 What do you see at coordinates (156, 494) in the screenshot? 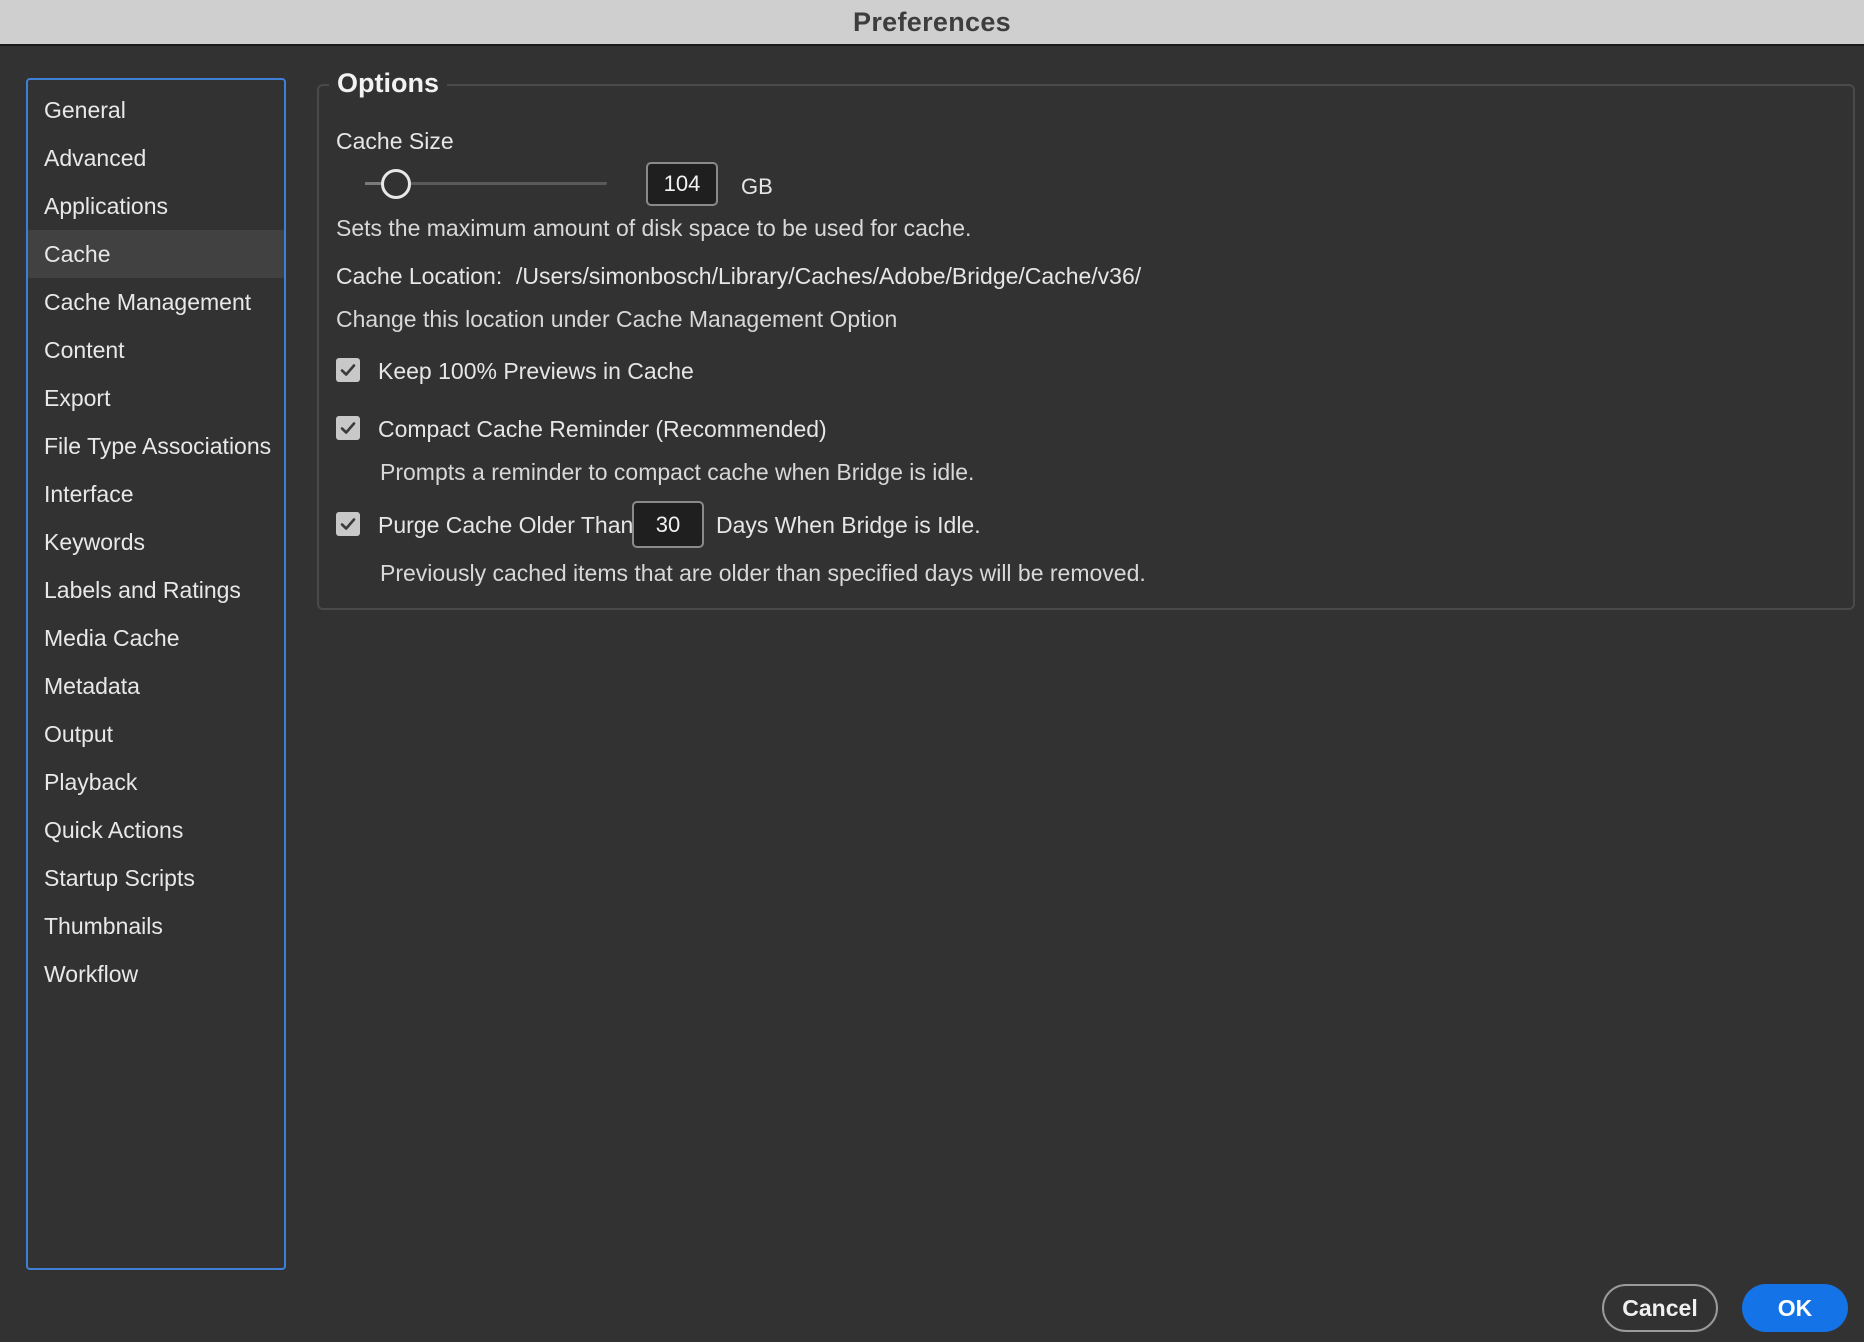
I see `sidebar-item-interface: Interface` at bounding box center [156, 494].